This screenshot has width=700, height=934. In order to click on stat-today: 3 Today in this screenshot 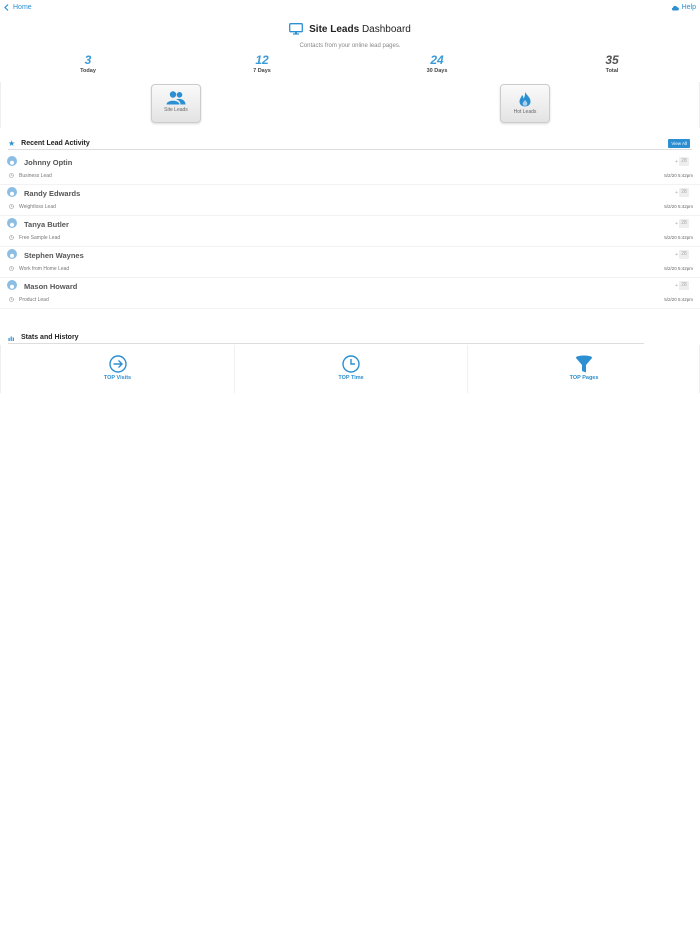, I will do `click(88, 64)`.